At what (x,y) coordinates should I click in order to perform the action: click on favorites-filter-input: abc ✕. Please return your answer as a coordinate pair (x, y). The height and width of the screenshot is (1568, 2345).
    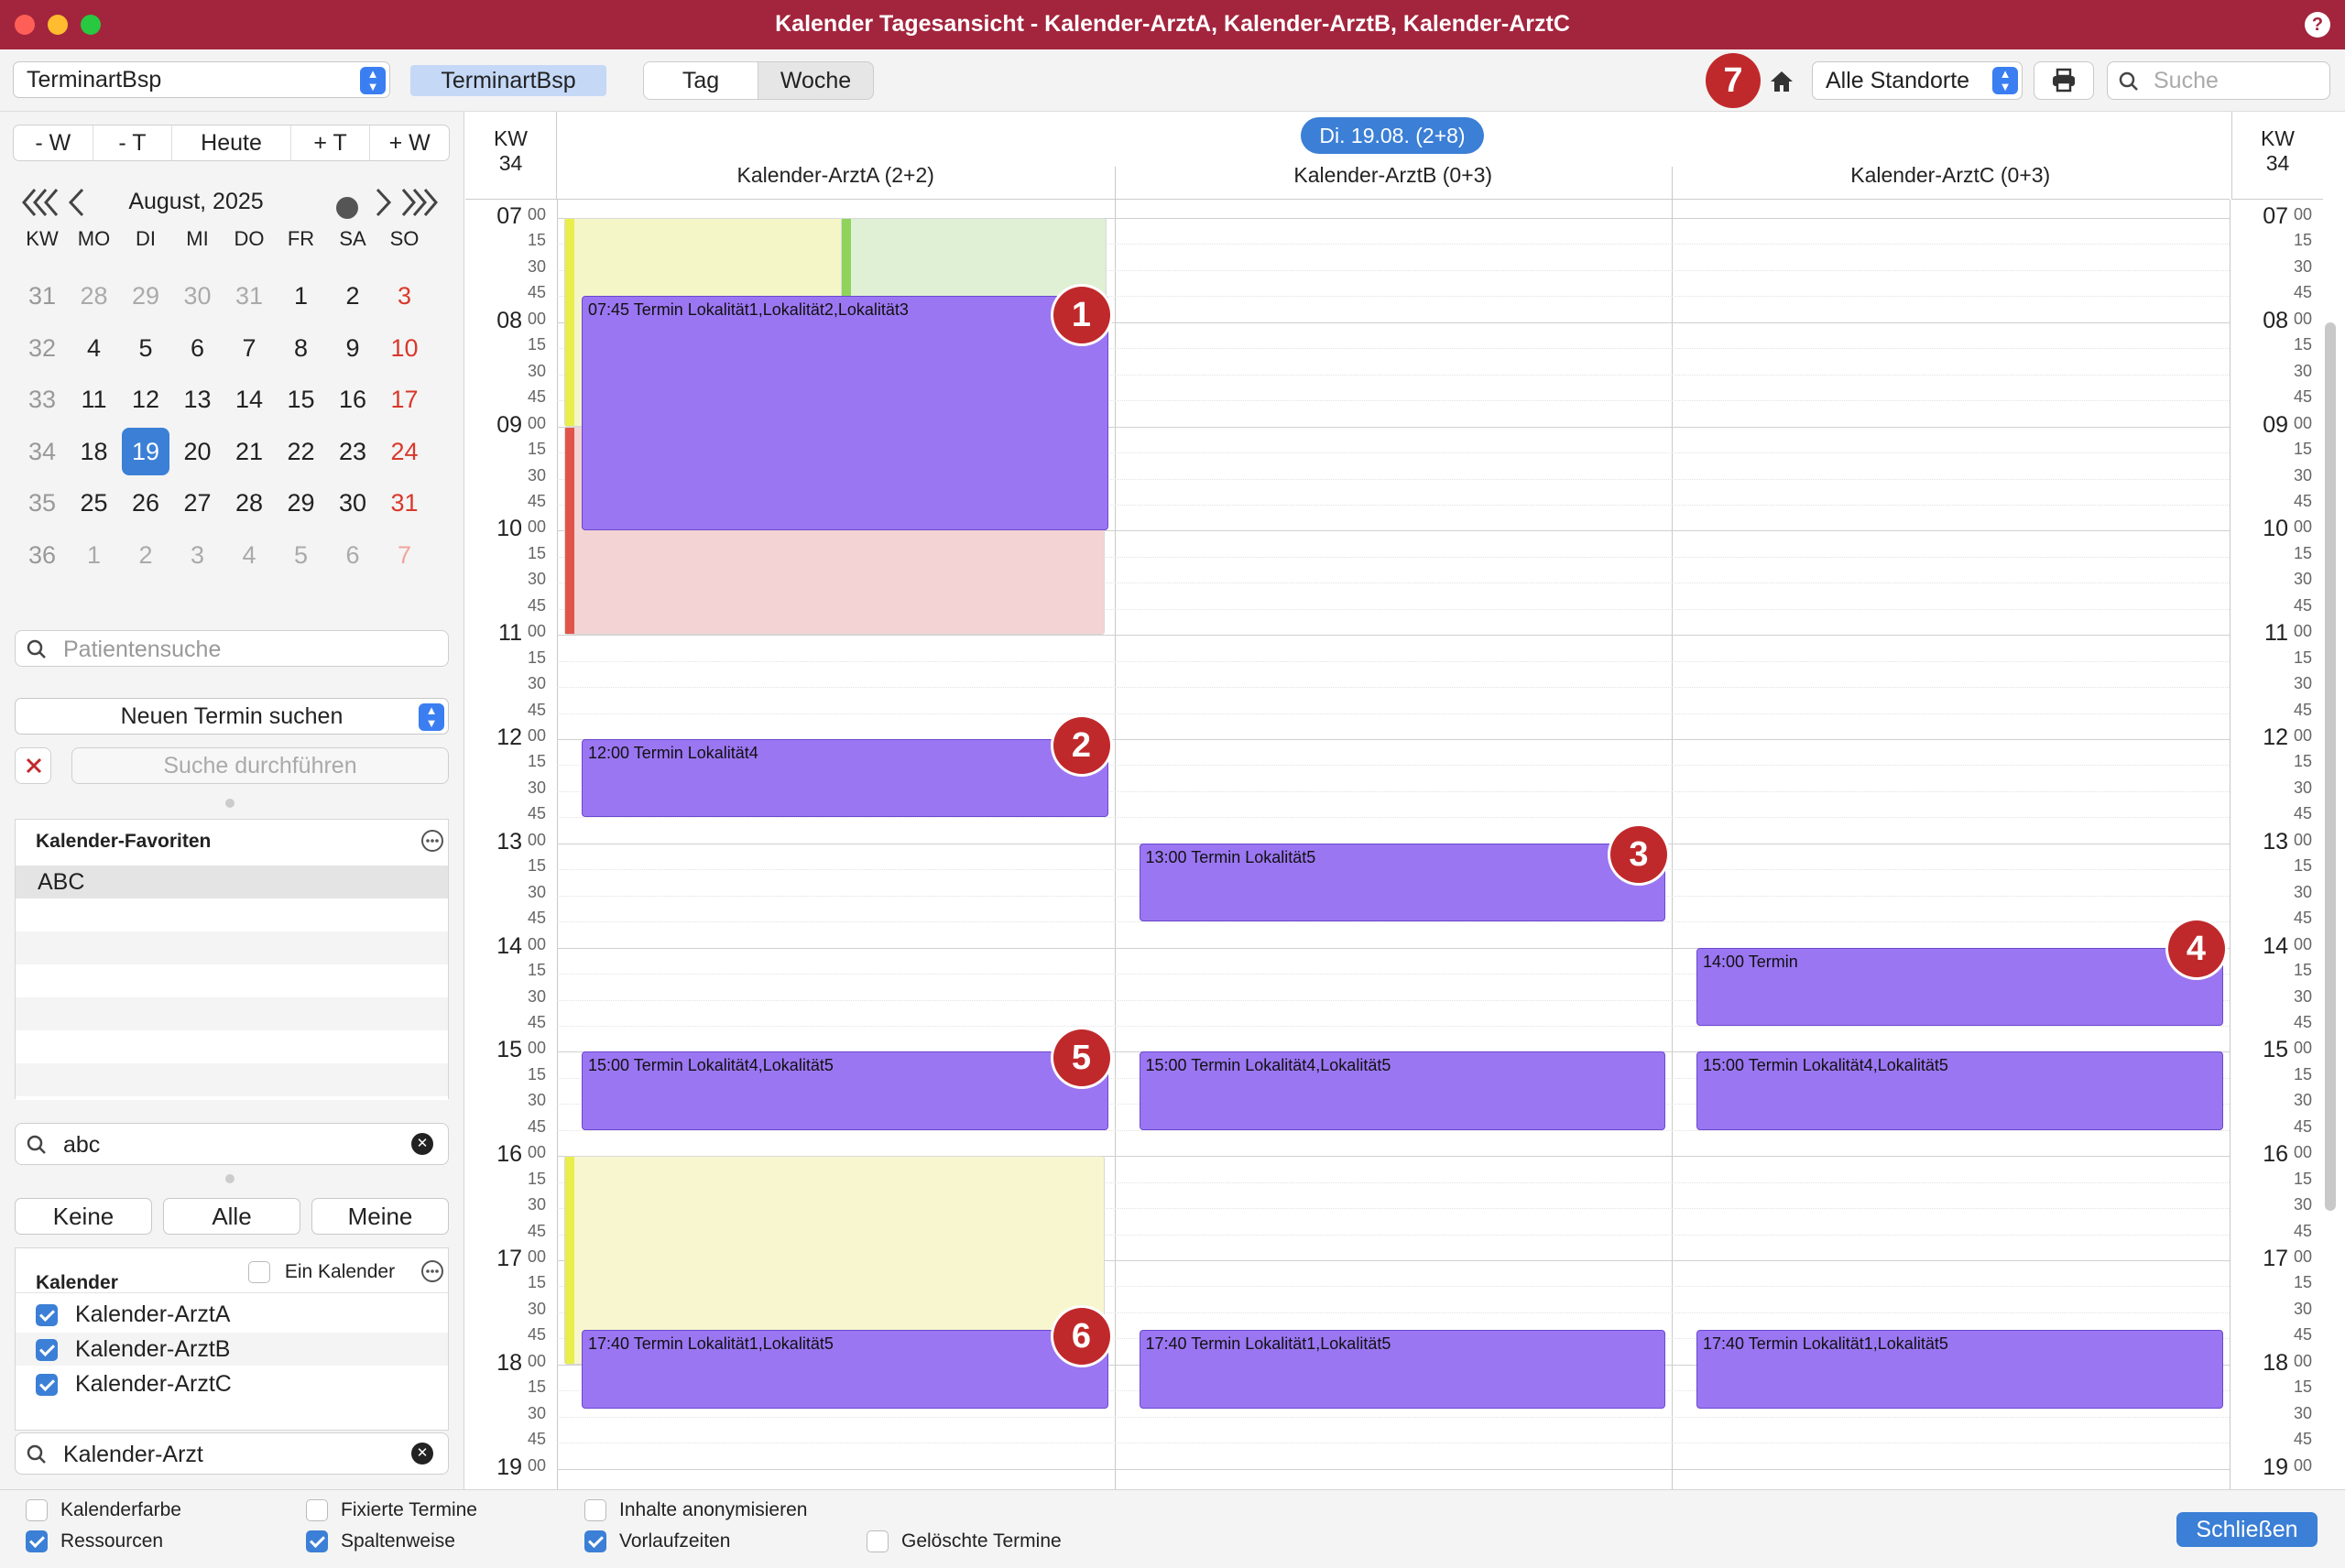
    Looking at the image, I should click on (232, 1144).